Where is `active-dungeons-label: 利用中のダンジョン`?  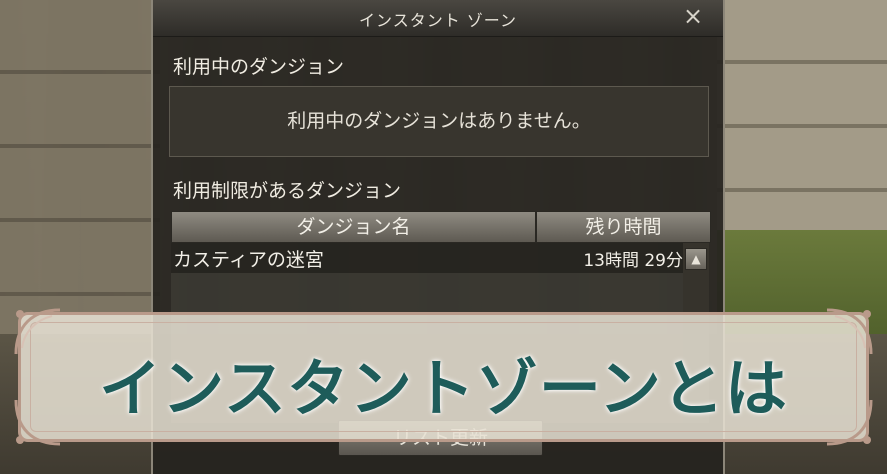
active-dungeons-label: 利用中のダンジョン is located at coordinates (259, 67).